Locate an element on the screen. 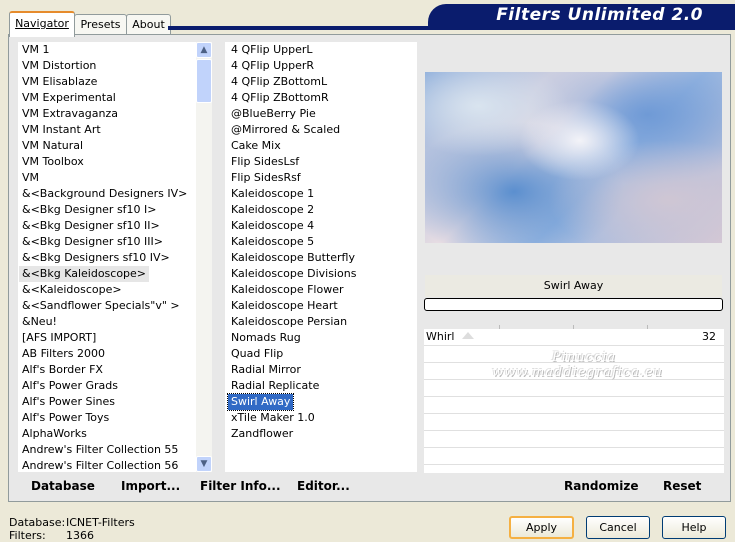 The image size is (735, 542). filter-item: 4 QFlip UpperL is located at coordinates (272, 50).